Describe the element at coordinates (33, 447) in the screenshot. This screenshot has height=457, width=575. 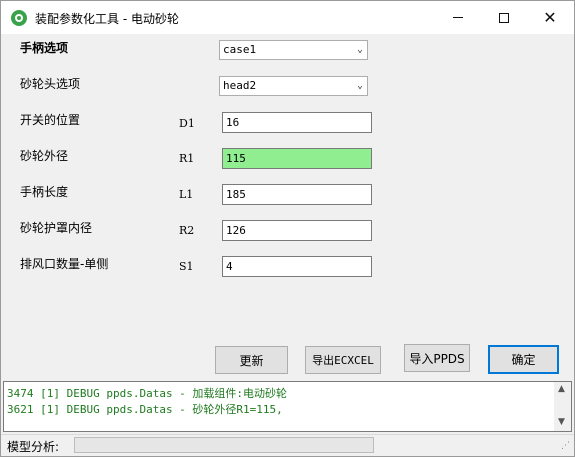
I see `model-analysis-label: 模型分析:` at that location.